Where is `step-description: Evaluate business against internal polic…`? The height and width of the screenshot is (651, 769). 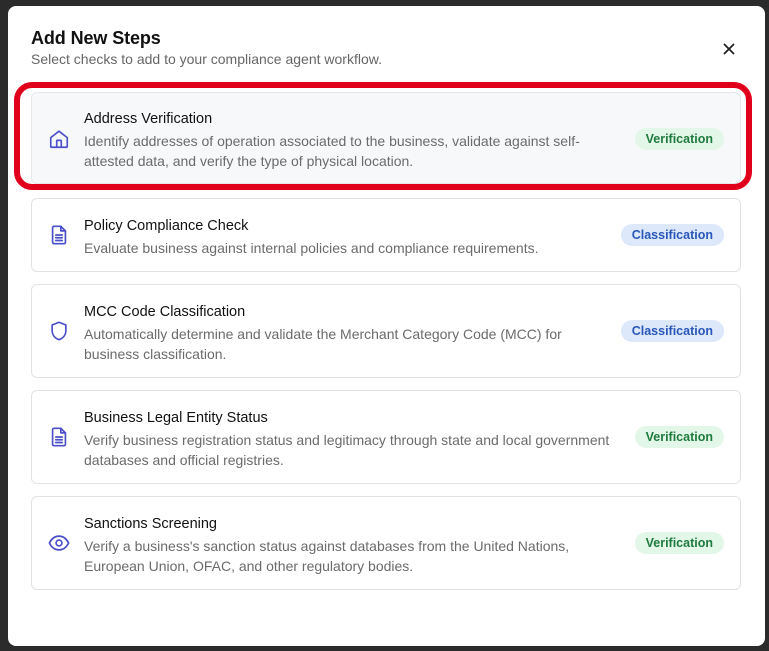
step-description: Evaluate business against internal polic… is located at coordinates (311, 248).